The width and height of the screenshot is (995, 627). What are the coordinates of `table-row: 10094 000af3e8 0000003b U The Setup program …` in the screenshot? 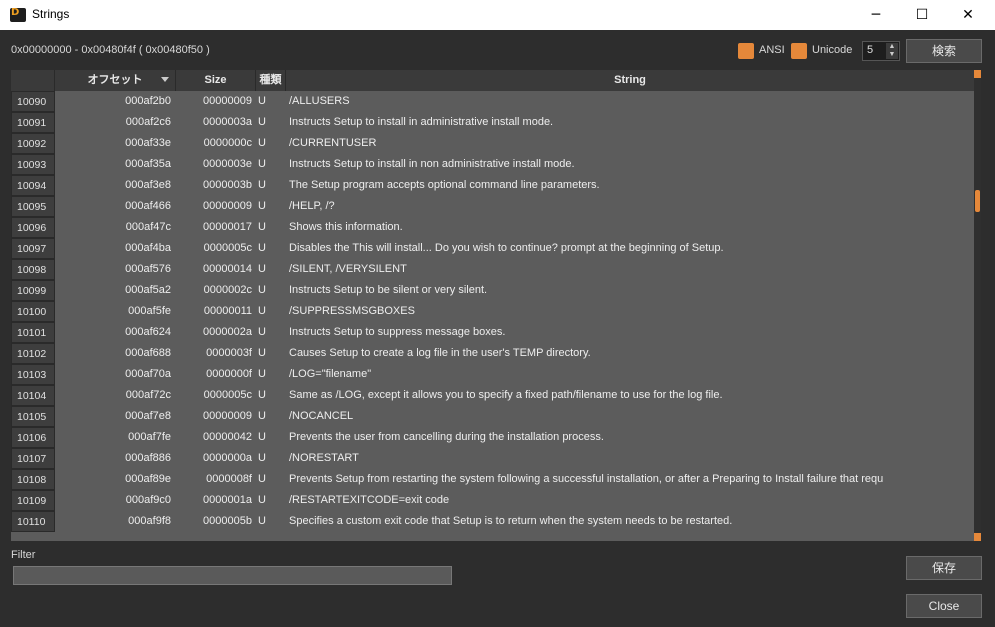 It's located at (492, 185).